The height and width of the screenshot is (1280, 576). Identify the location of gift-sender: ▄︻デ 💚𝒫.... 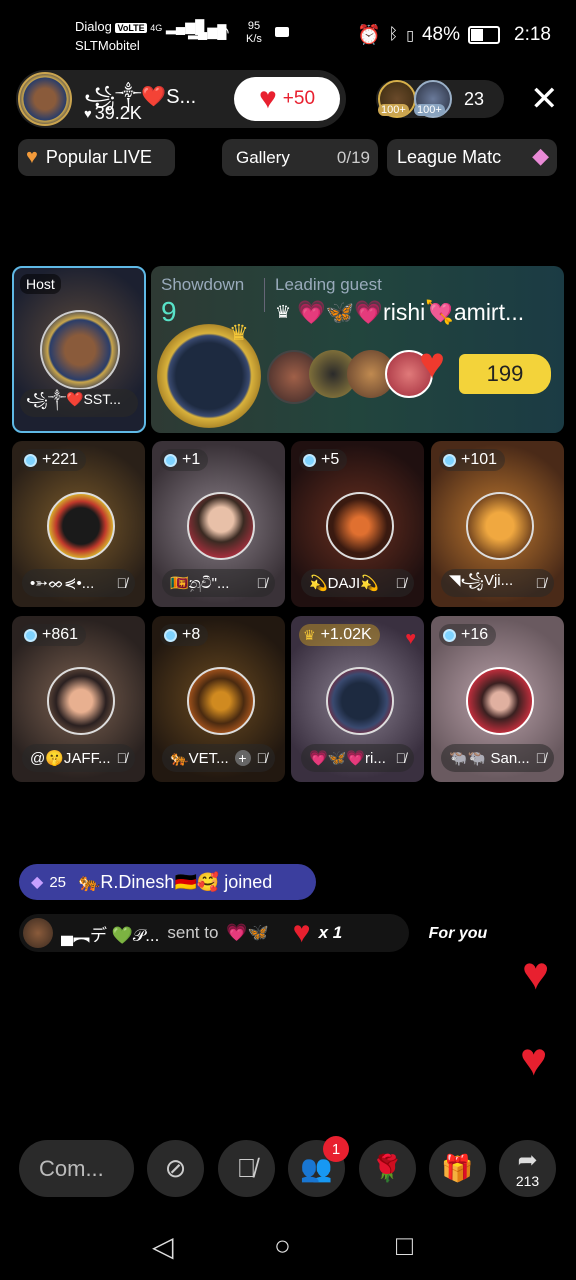
(110, 935).